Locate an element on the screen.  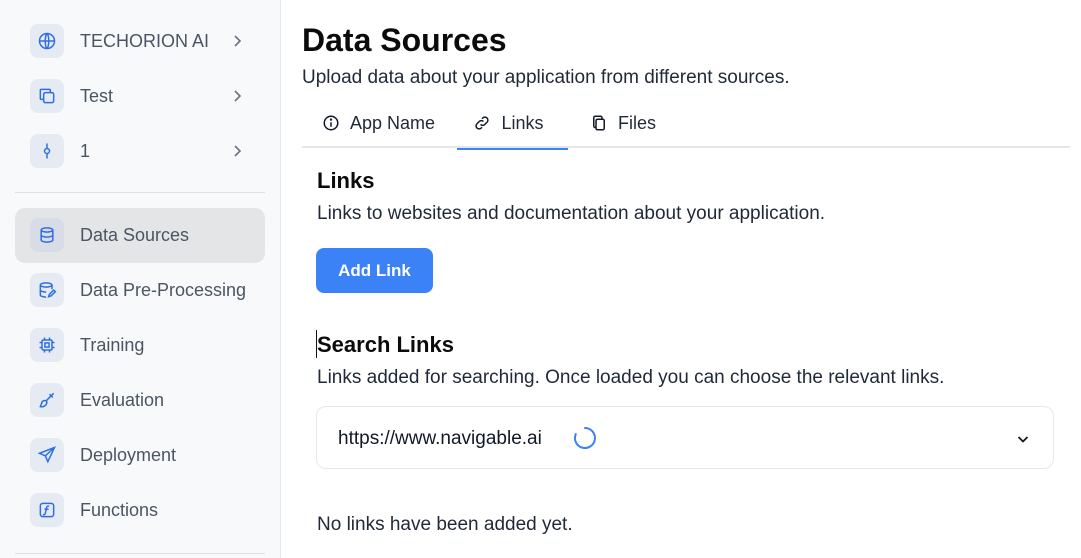
tab-label: Files is located at coordinates (637, 122).